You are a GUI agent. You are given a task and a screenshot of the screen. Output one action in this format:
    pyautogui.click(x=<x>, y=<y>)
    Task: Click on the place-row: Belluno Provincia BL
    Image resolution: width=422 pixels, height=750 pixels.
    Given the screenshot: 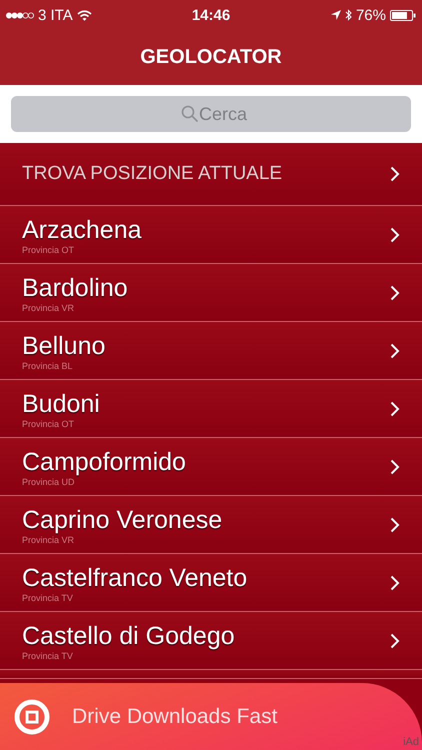 What is the action you would take?
    pyautogui.click(x=211, y=351)
    